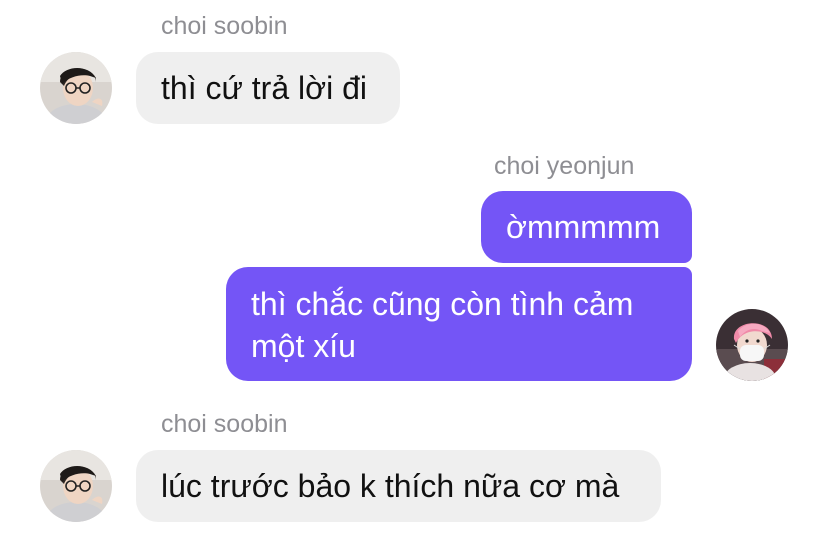 This screenshot has height=536, width=828. What do you see at coordinates (459, 324) in the screenshot?
I see `message-bubble-outgoing: thì chắc cũng còn tình cảm một xíu` at bounding box center [459, 324].